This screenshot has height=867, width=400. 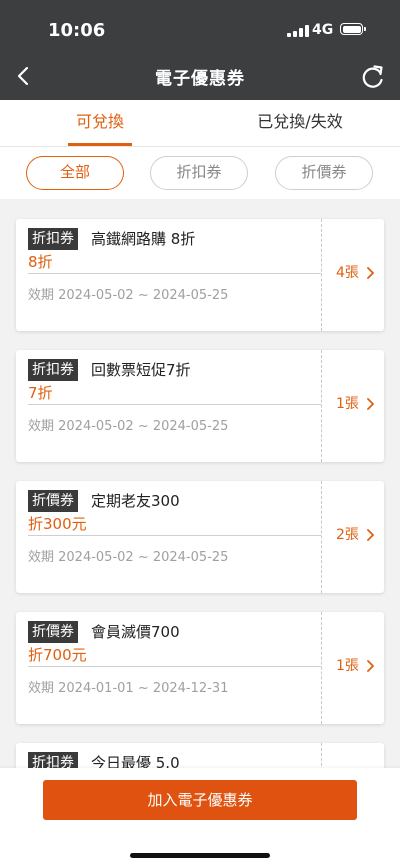 I want to click on page-title: 電子優惠券, so click(x=200, y=79).